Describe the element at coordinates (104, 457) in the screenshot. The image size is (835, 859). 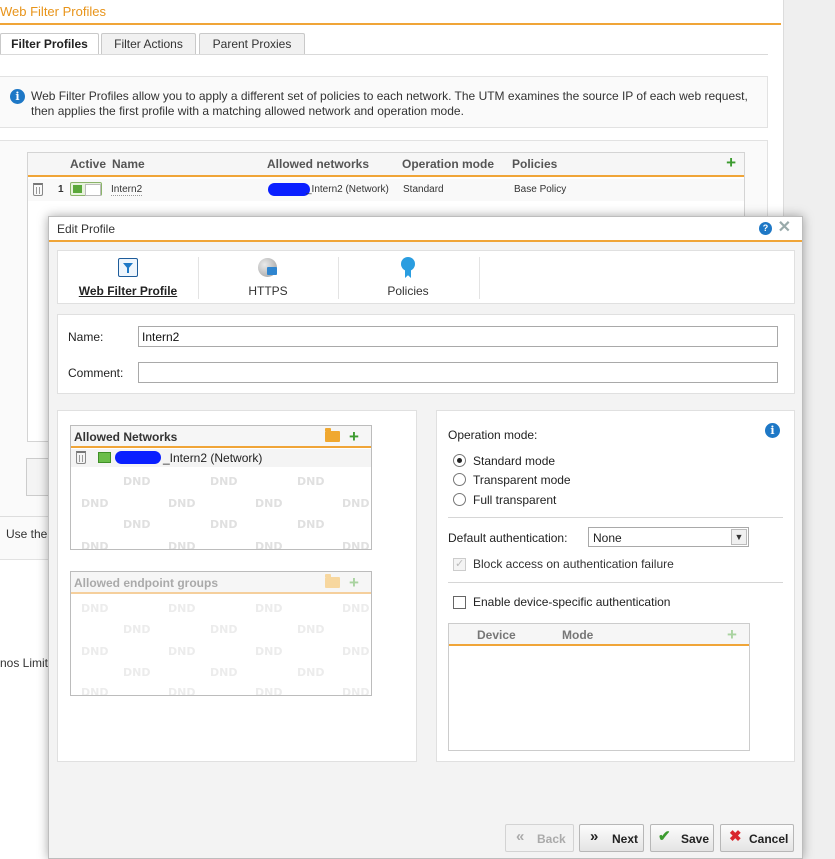
I see `network-flag-icon` at that location.